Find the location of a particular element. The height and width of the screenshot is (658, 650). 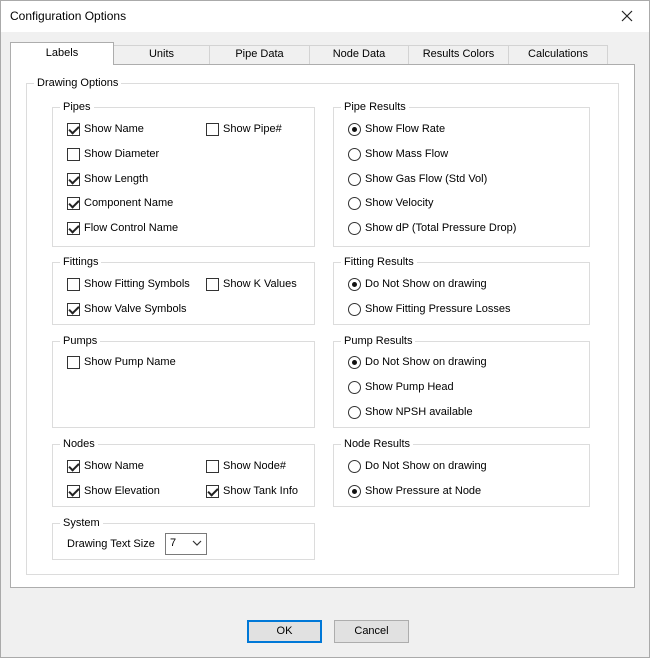

tab-node-data: Node Data is located at coordinates (359, 54).